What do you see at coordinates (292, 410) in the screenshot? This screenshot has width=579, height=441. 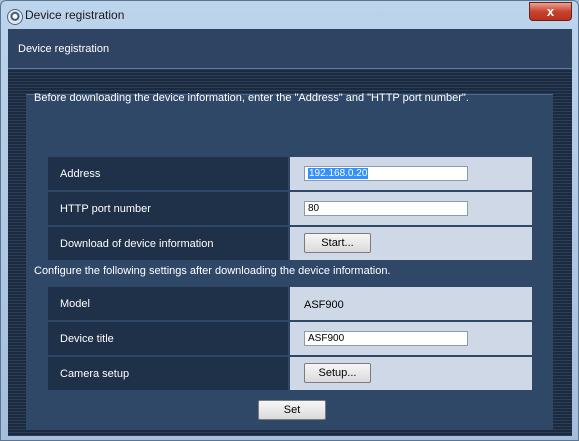 I see `set-button: Set` at bounding box center [292, 410].